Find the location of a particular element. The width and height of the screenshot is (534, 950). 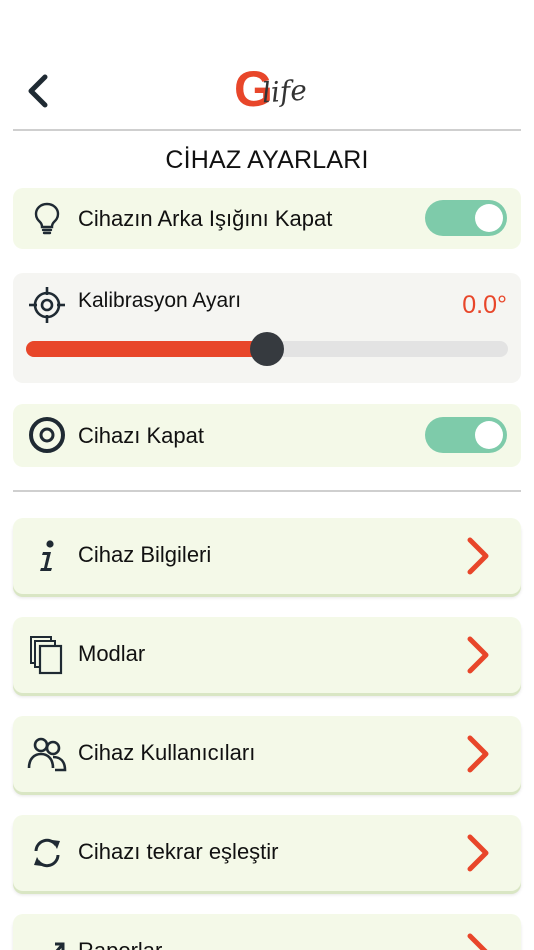

lightbulb-icon is located at coordinates (47, 218).